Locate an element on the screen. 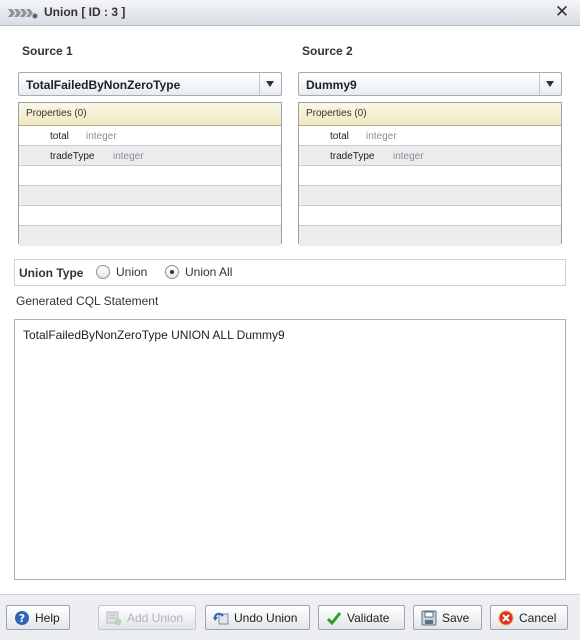 This screenshot has width=580, height=640. save-button-label: Save is located at coordinates (456, 618).